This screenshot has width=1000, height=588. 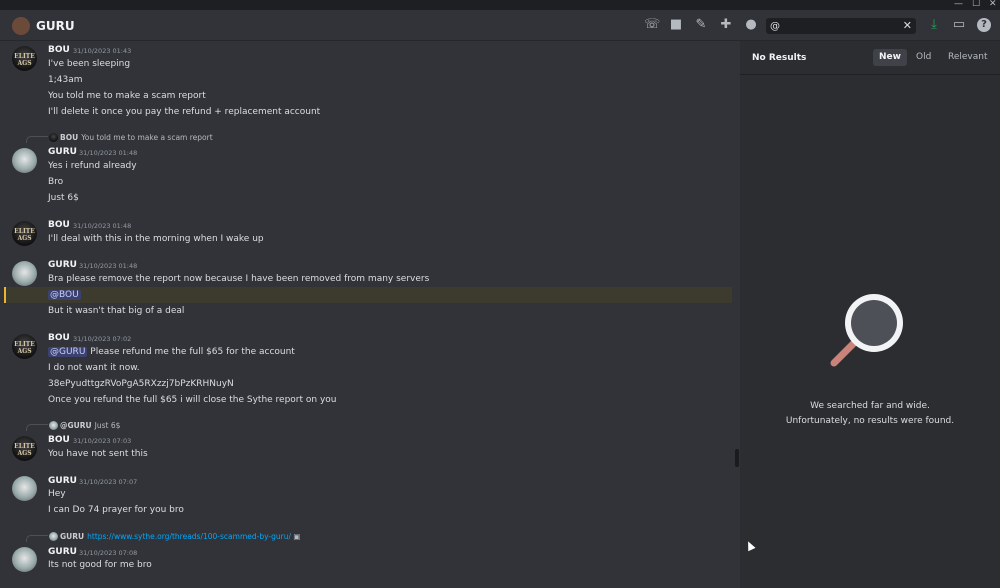 I want to click on message-text: I do not want it now., so click(x=94, y=368).